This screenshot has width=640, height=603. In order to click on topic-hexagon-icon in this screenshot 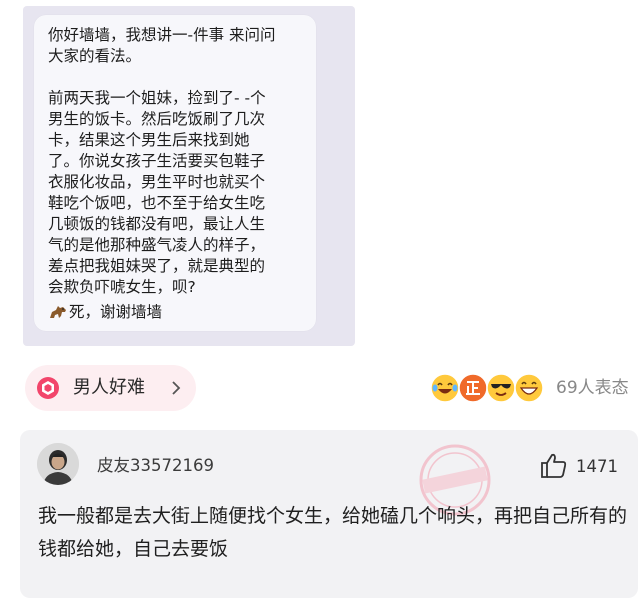, I will do `click(48, 388)`.